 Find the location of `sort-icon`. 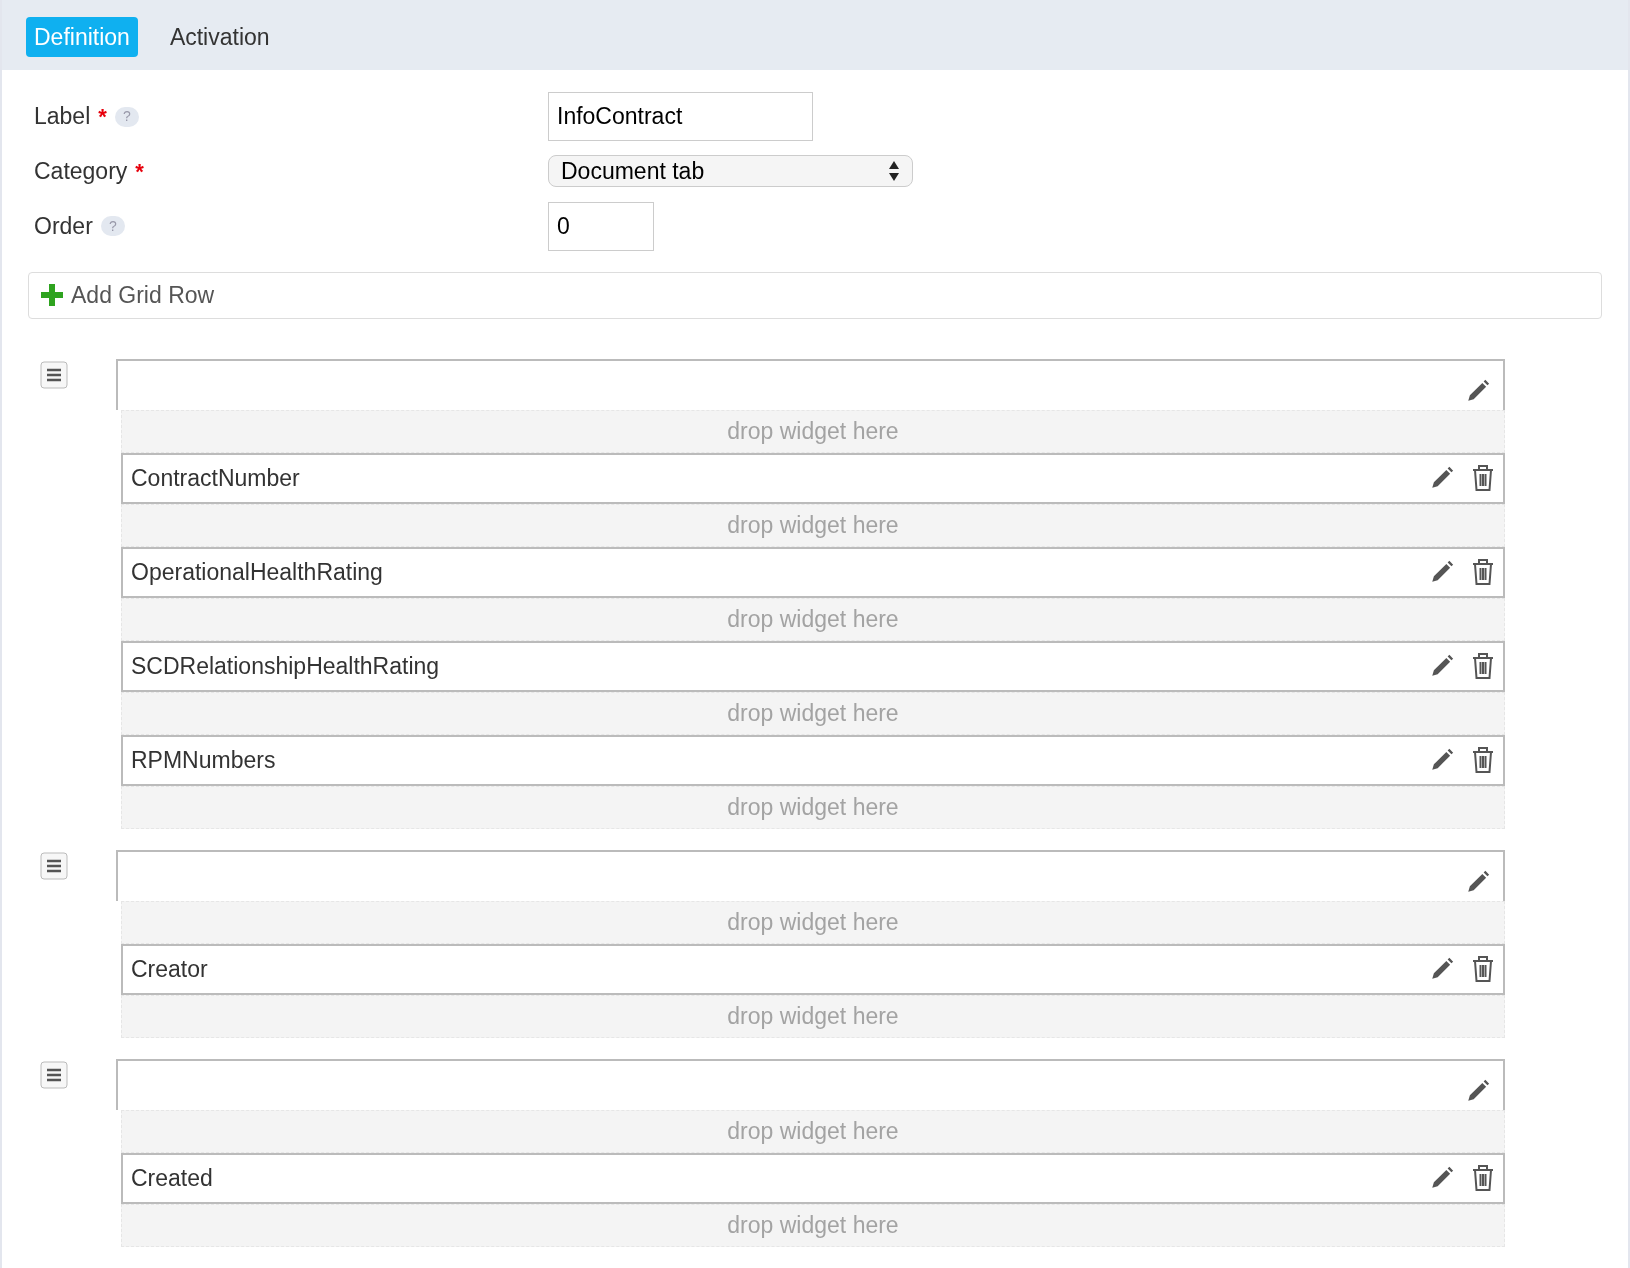

sort-icon is located at coordinates (894, 171).